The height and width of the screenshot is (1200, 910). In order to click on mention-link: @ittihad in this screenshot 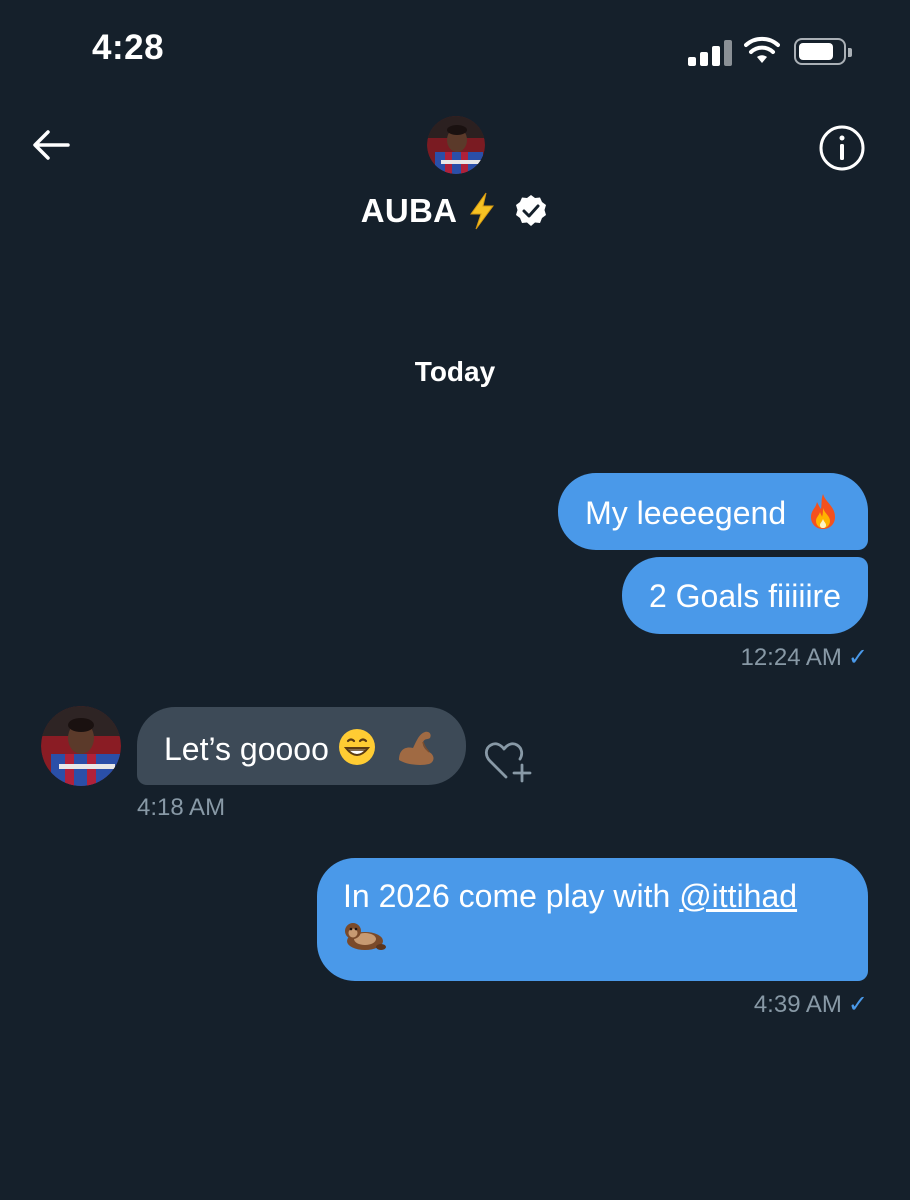, I will do `click(738, 896)`.